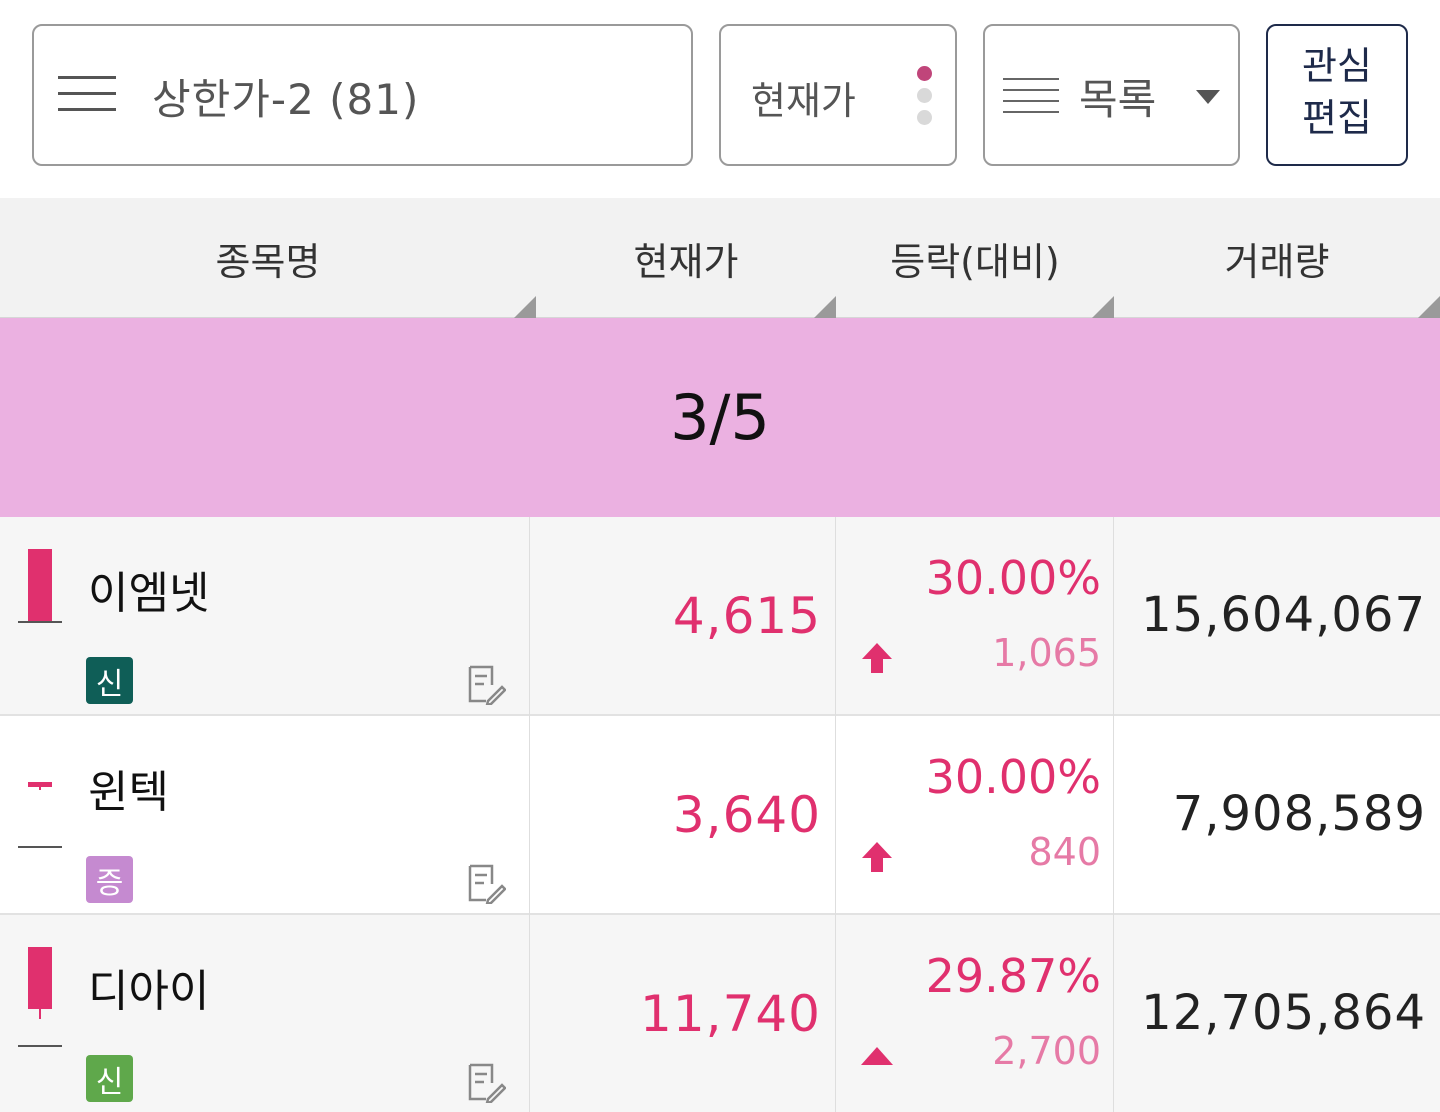  What do you see at coordinates (40, 798) in the screenshot?
I see `candle-doji-icon` at bounding box center [40, 798].